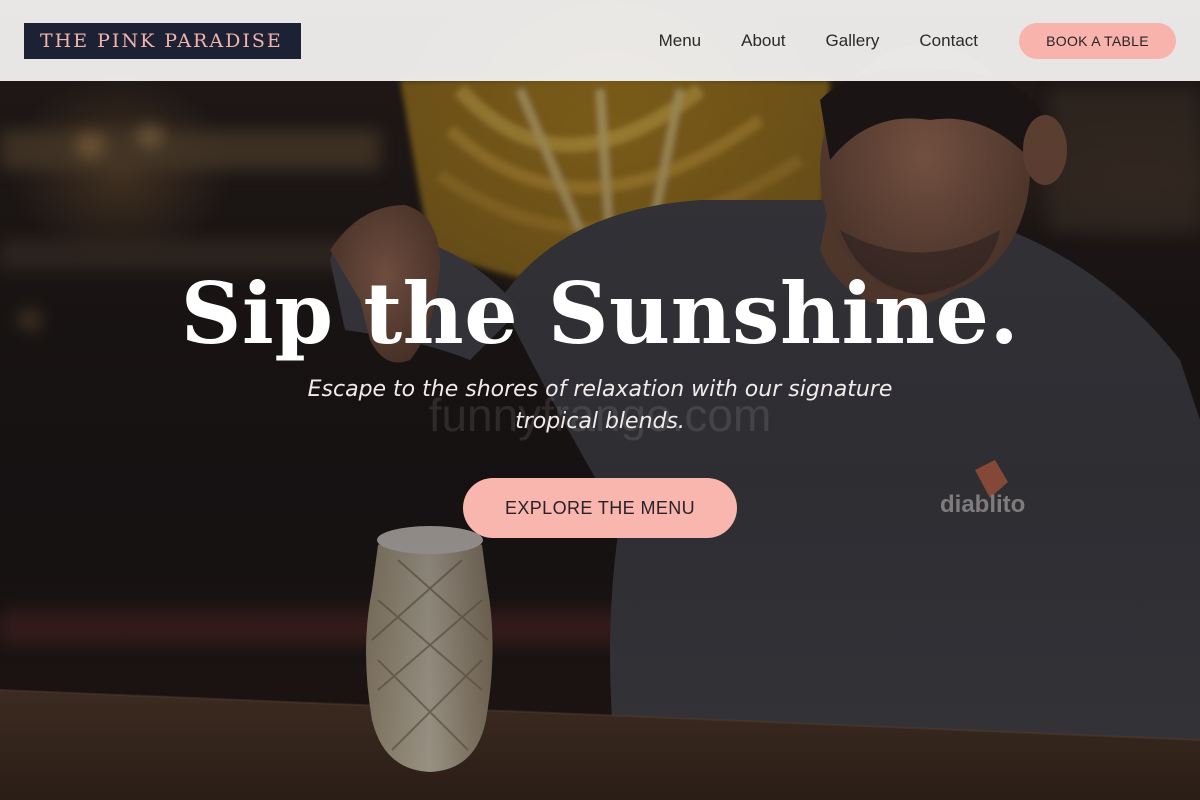 This screenshot has width=1200, height=800. Describe the element at coordinates (162, 40) in the screenshot. I see `brand-logo: THE PINK PARADISE` at that location.